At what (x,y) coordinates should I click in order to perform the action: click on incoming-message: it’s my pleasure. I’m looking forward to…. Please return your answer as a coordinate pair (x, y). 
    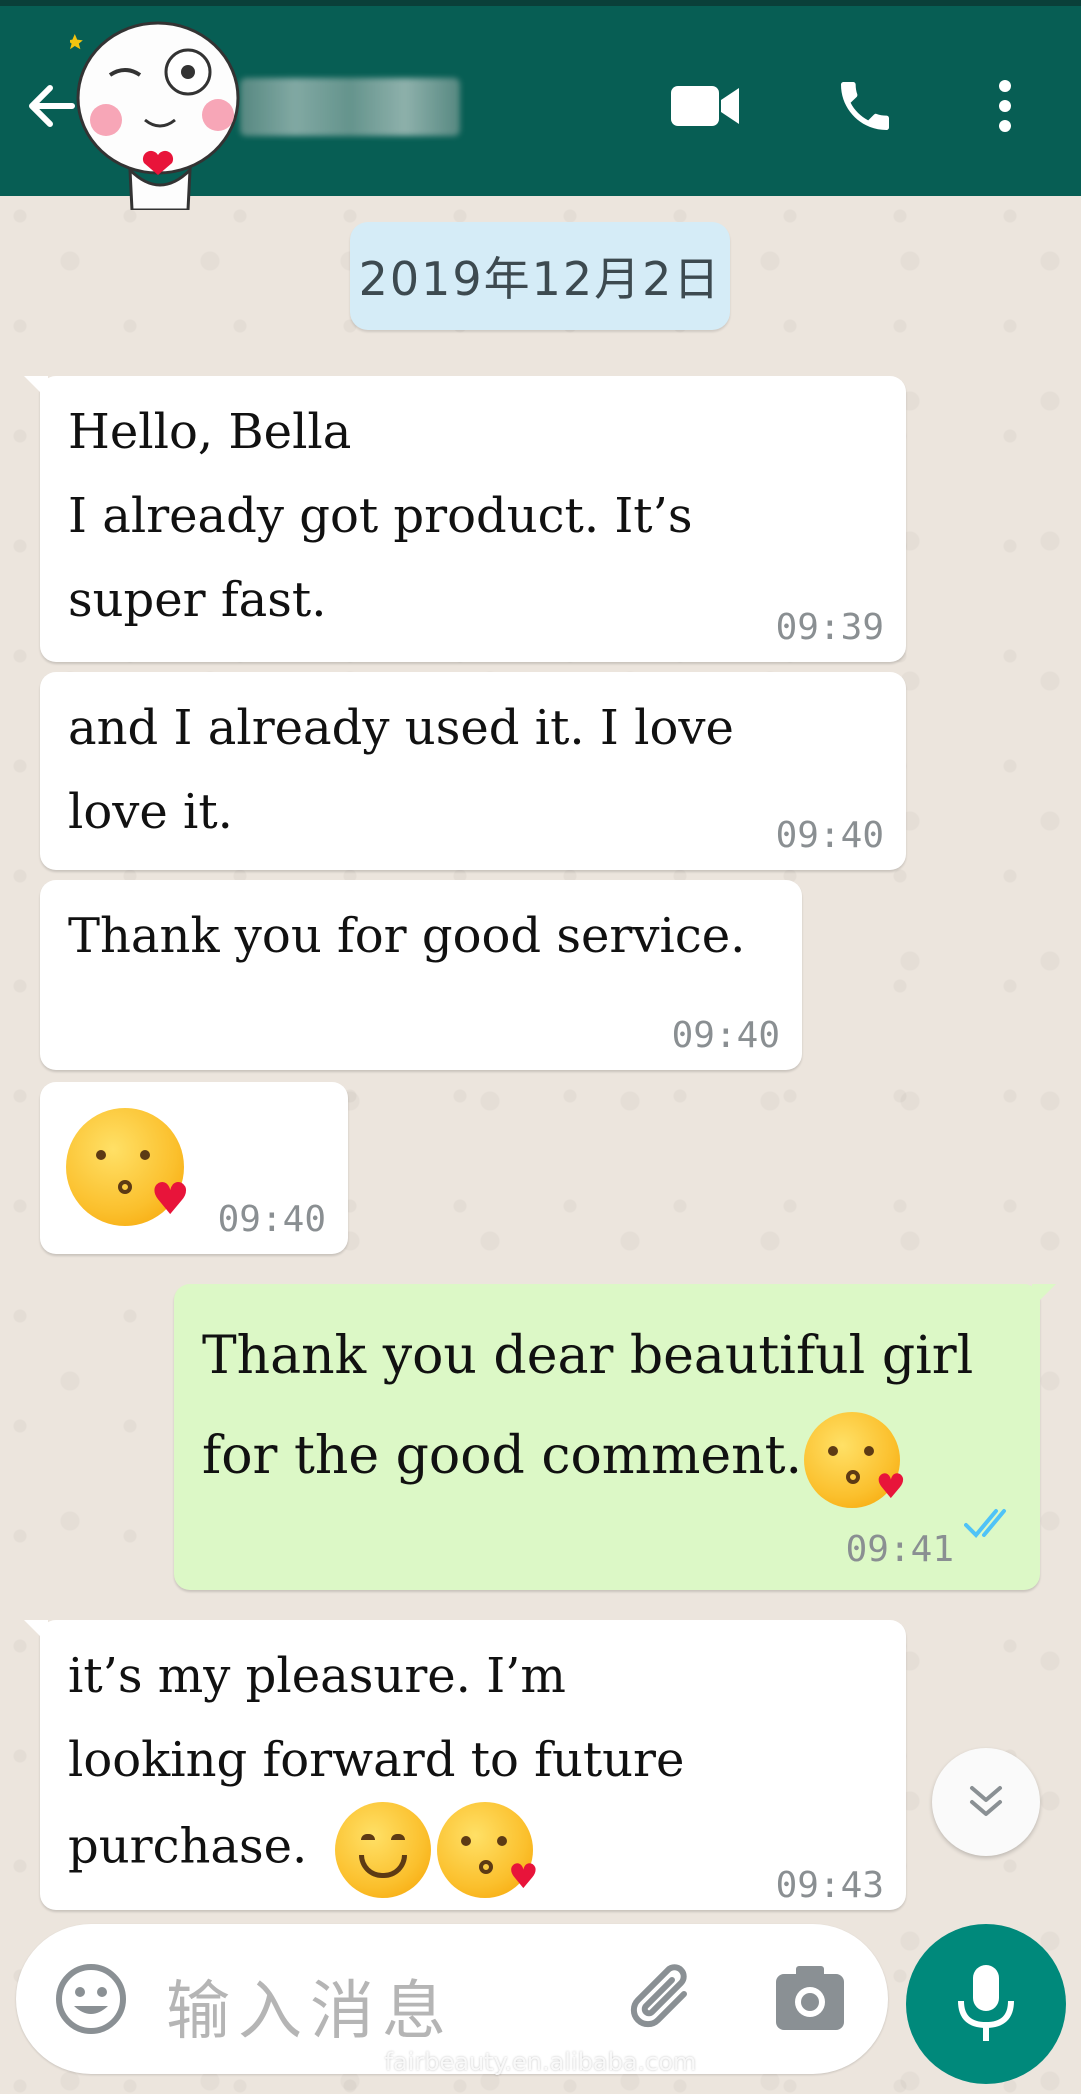
    Looking at the image, I should click on (465, 1765).